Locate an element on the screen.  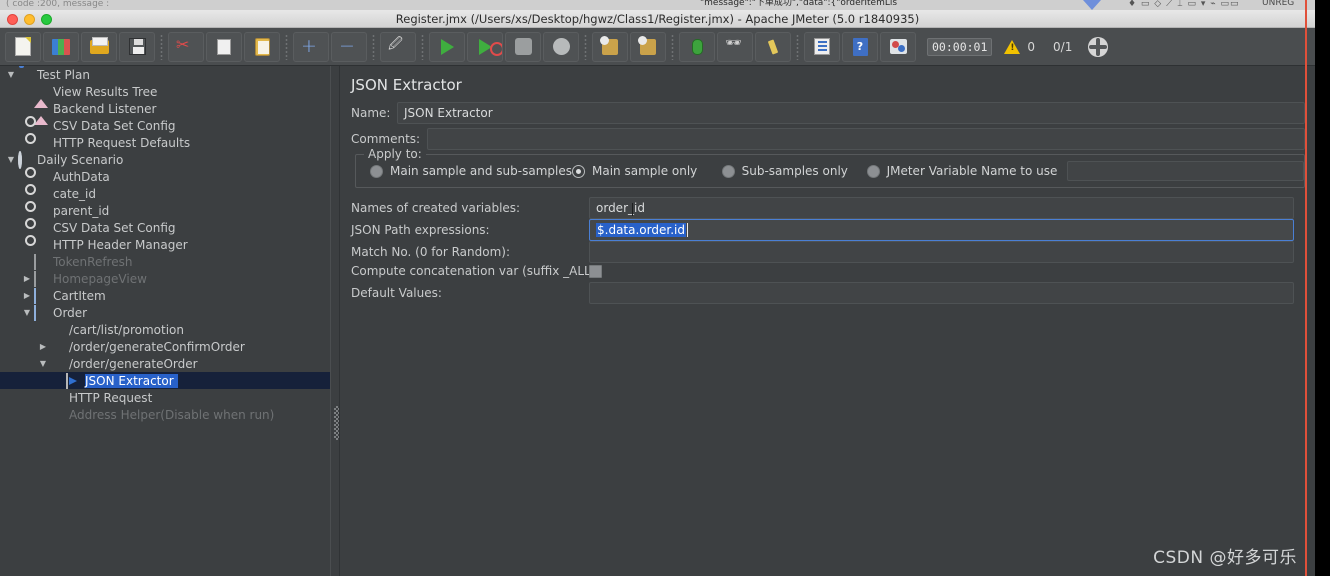
controller-blue-icon is located at coordinates (42, 312).